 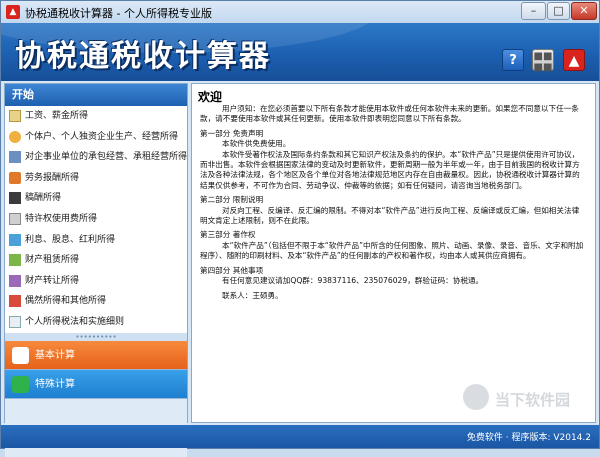 I want to click on splitter-grip: ••••••••••, so click(x=96, y=336).